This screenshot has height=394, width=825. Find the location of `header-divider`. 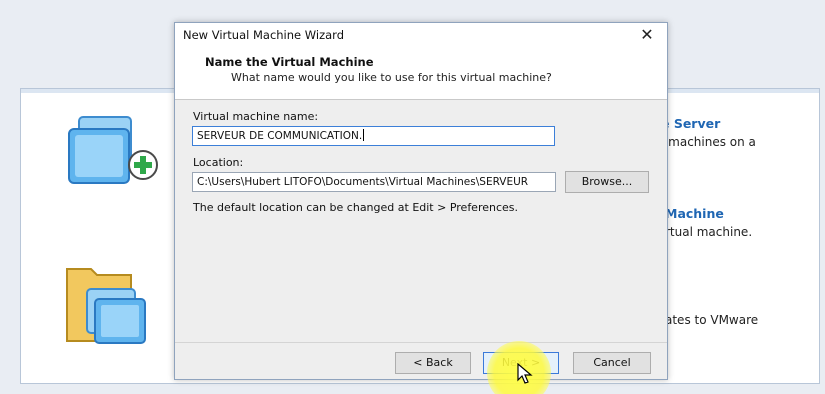

header-divider is located at coordinates (421, 99).